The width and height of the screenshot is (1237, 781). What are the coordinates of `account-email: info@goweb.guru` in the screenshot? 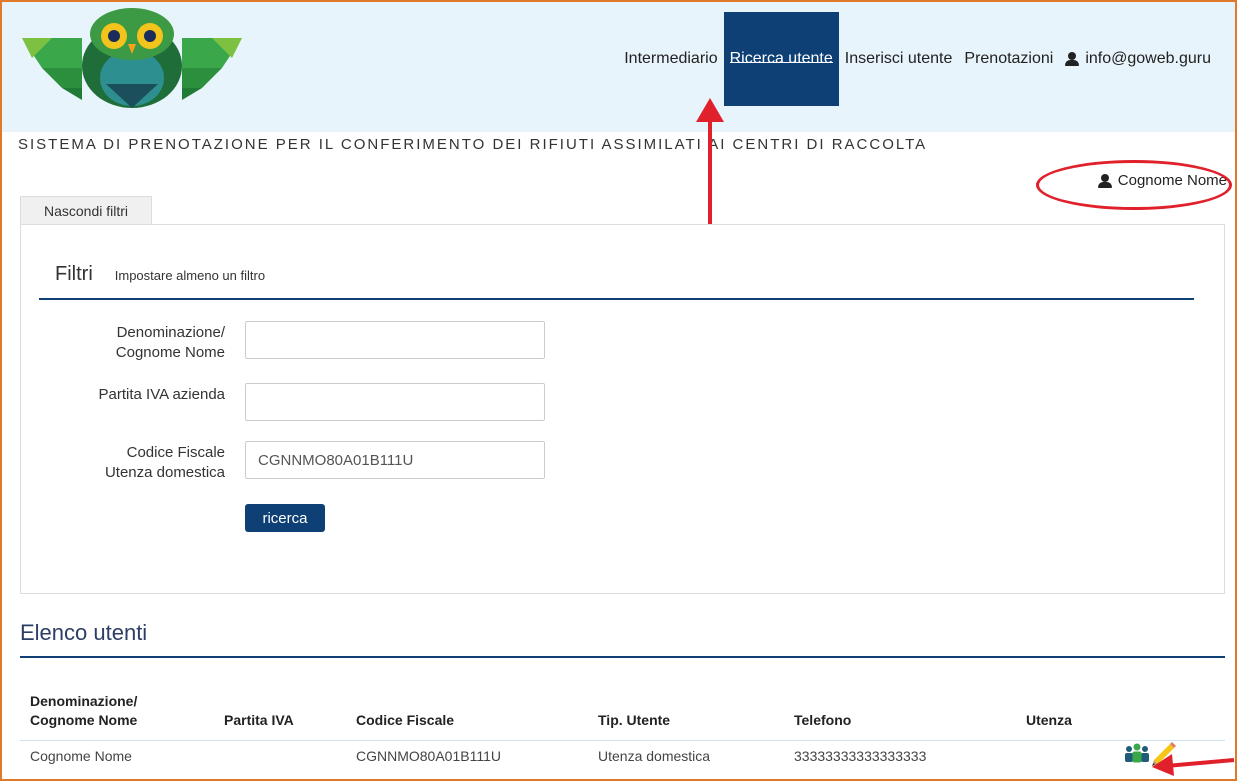 It's located at (1148, 58).